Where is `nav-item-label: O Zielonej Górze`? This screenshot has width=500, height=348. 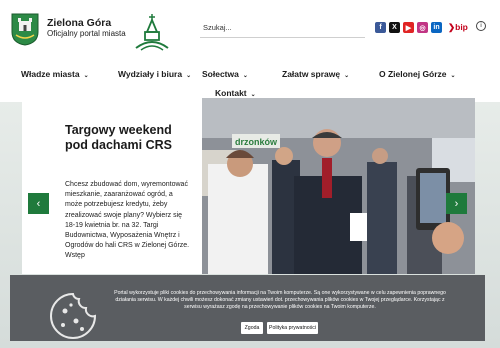
nav-item-label: O Zielonej Górze is located at coordinates (413, 74).